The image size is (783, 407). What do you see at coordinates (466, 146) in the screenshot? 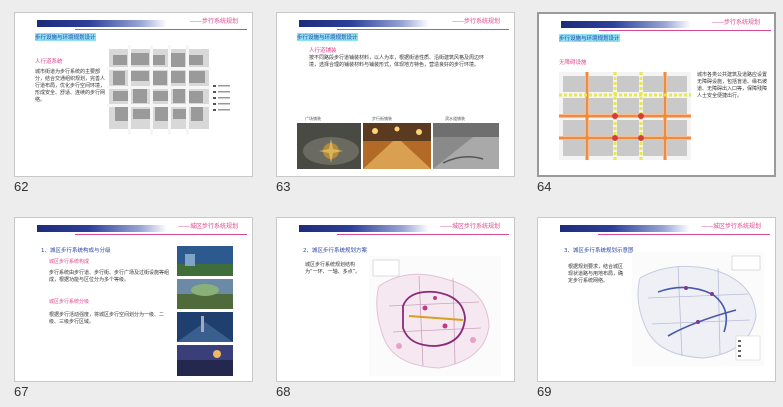
I see `waterfront-paving-photo` at bounding box center [466, 146].